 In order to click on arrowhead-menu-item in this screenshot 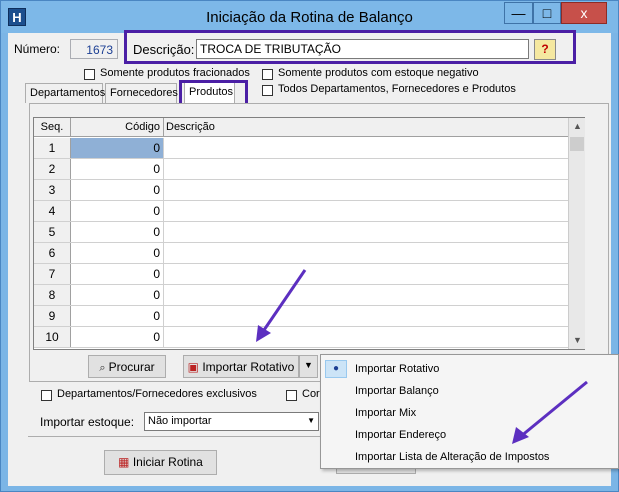, I will do `click(520, 435)`.